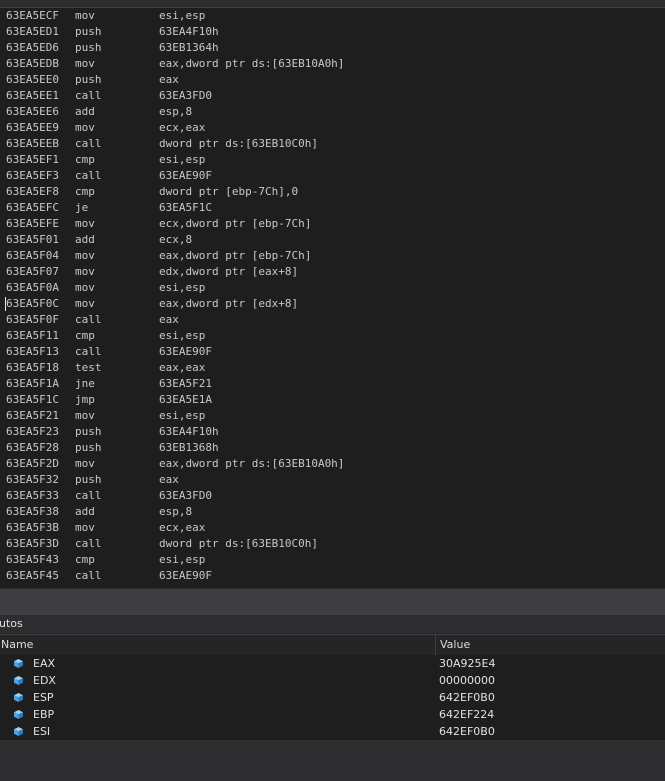 Image resolution: width=665 pixels, height=781 pixels. I want to click on text-caret, so click(5, 304).